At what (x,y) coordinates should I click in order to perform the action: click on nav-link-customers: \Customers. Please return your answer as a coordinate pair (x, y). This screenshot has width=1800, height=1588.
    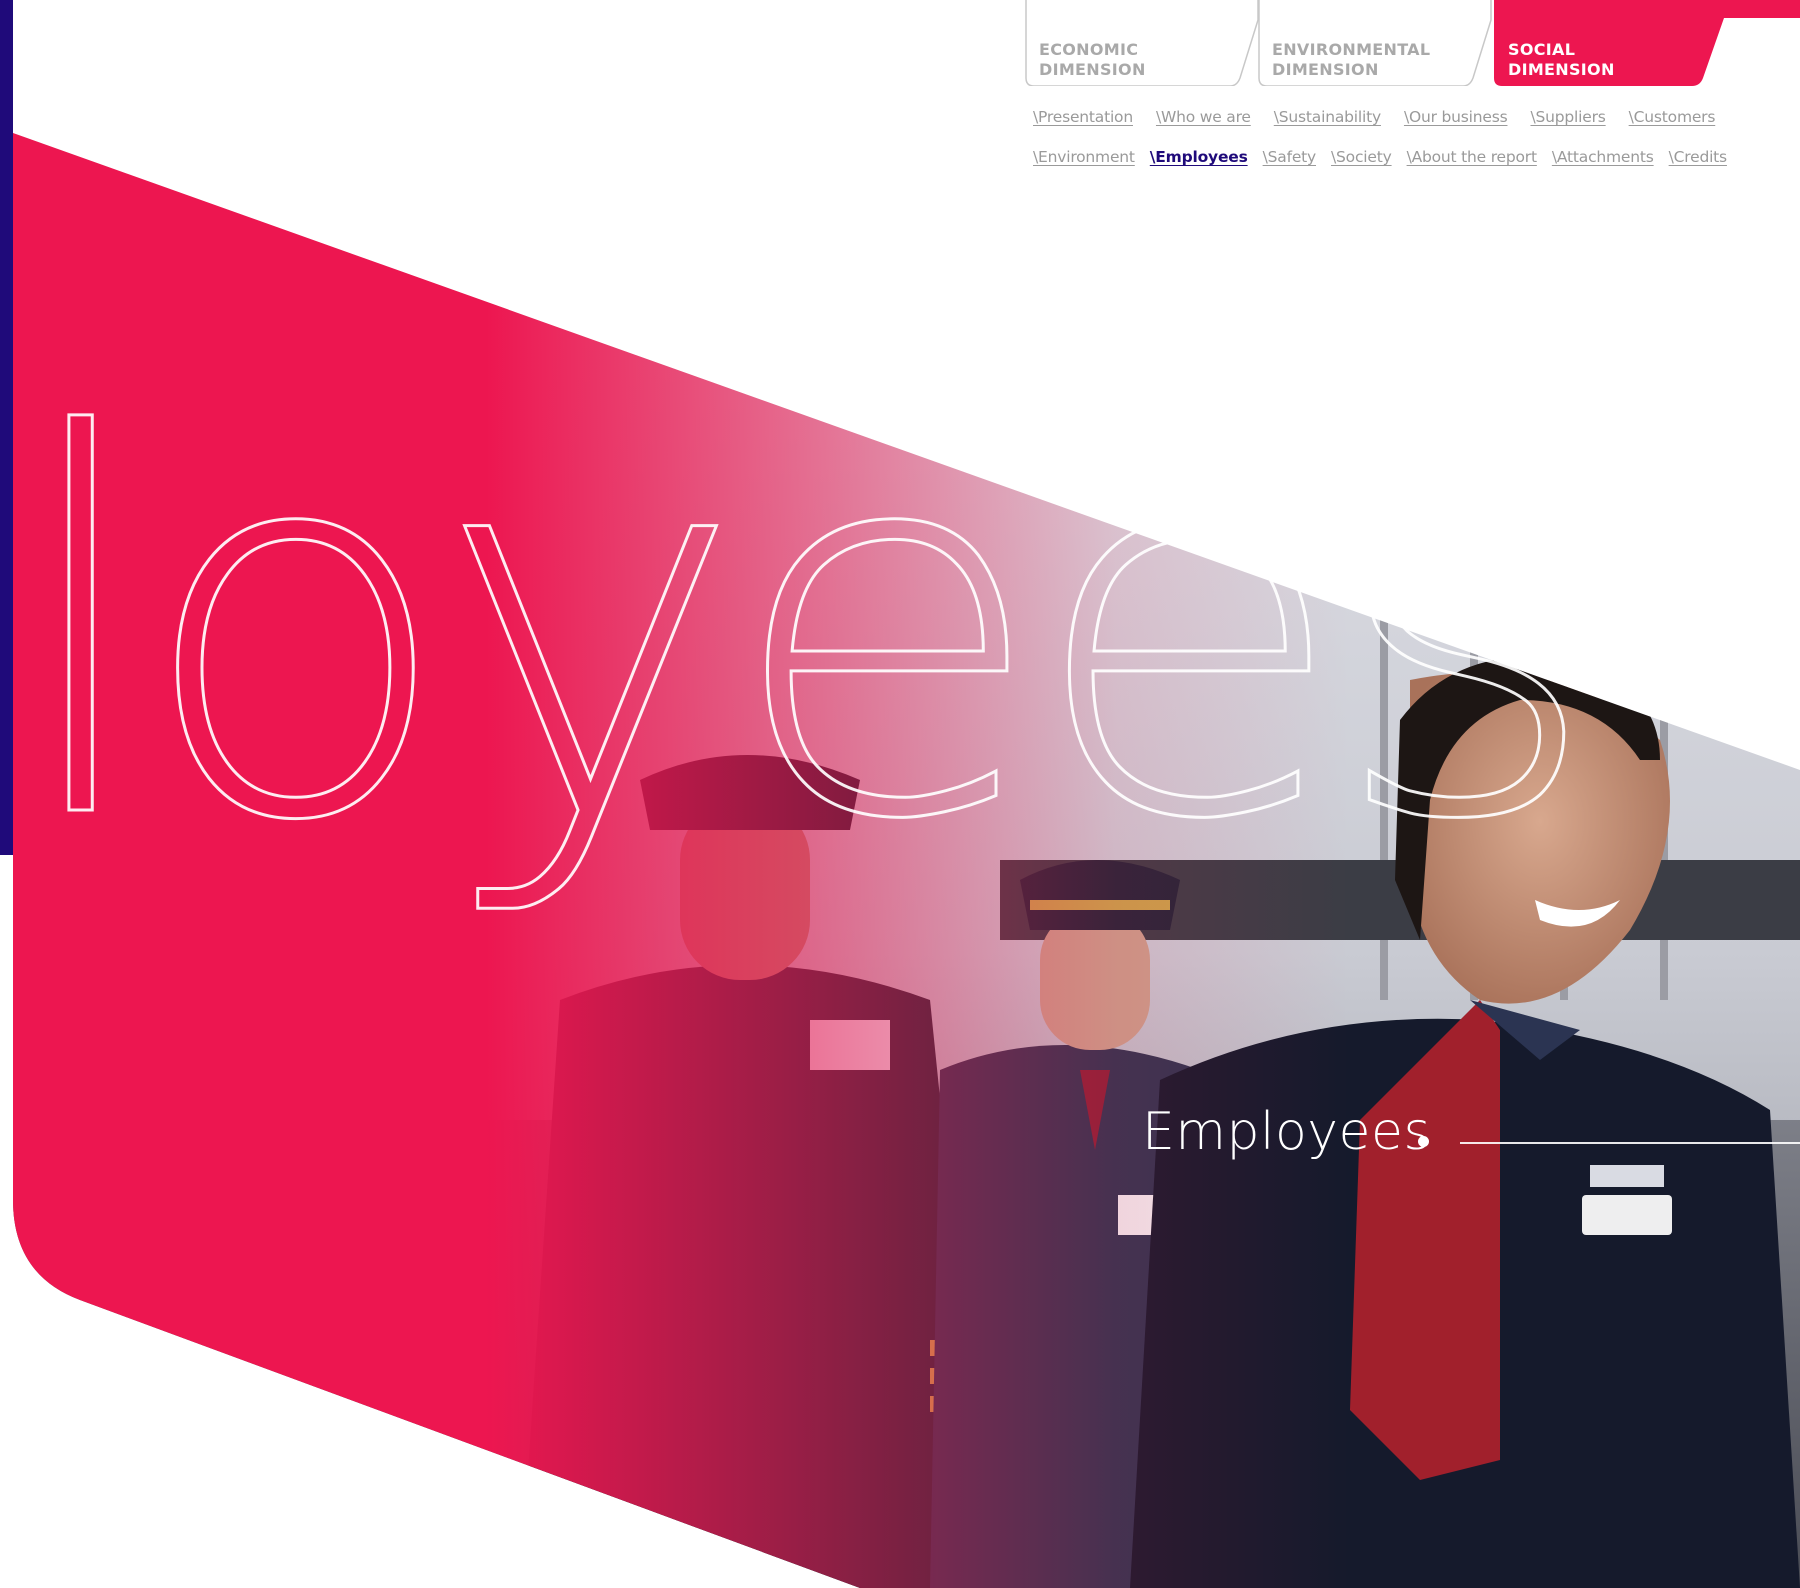
    Looking at the image, I should click on (1672, 117).